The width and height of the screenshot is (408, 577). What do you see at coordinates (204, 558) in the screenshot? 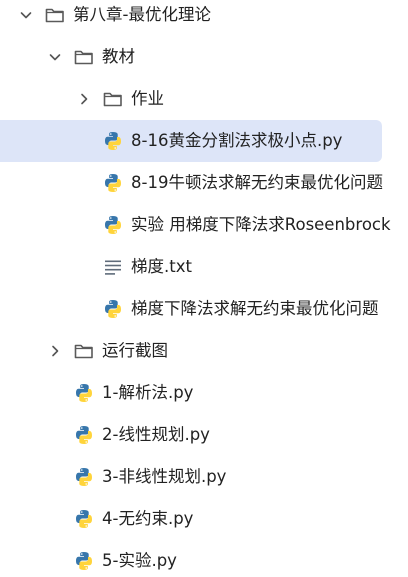
I see `tree-item-experiment: 5-实验.py` at bounding box center [204, 558].